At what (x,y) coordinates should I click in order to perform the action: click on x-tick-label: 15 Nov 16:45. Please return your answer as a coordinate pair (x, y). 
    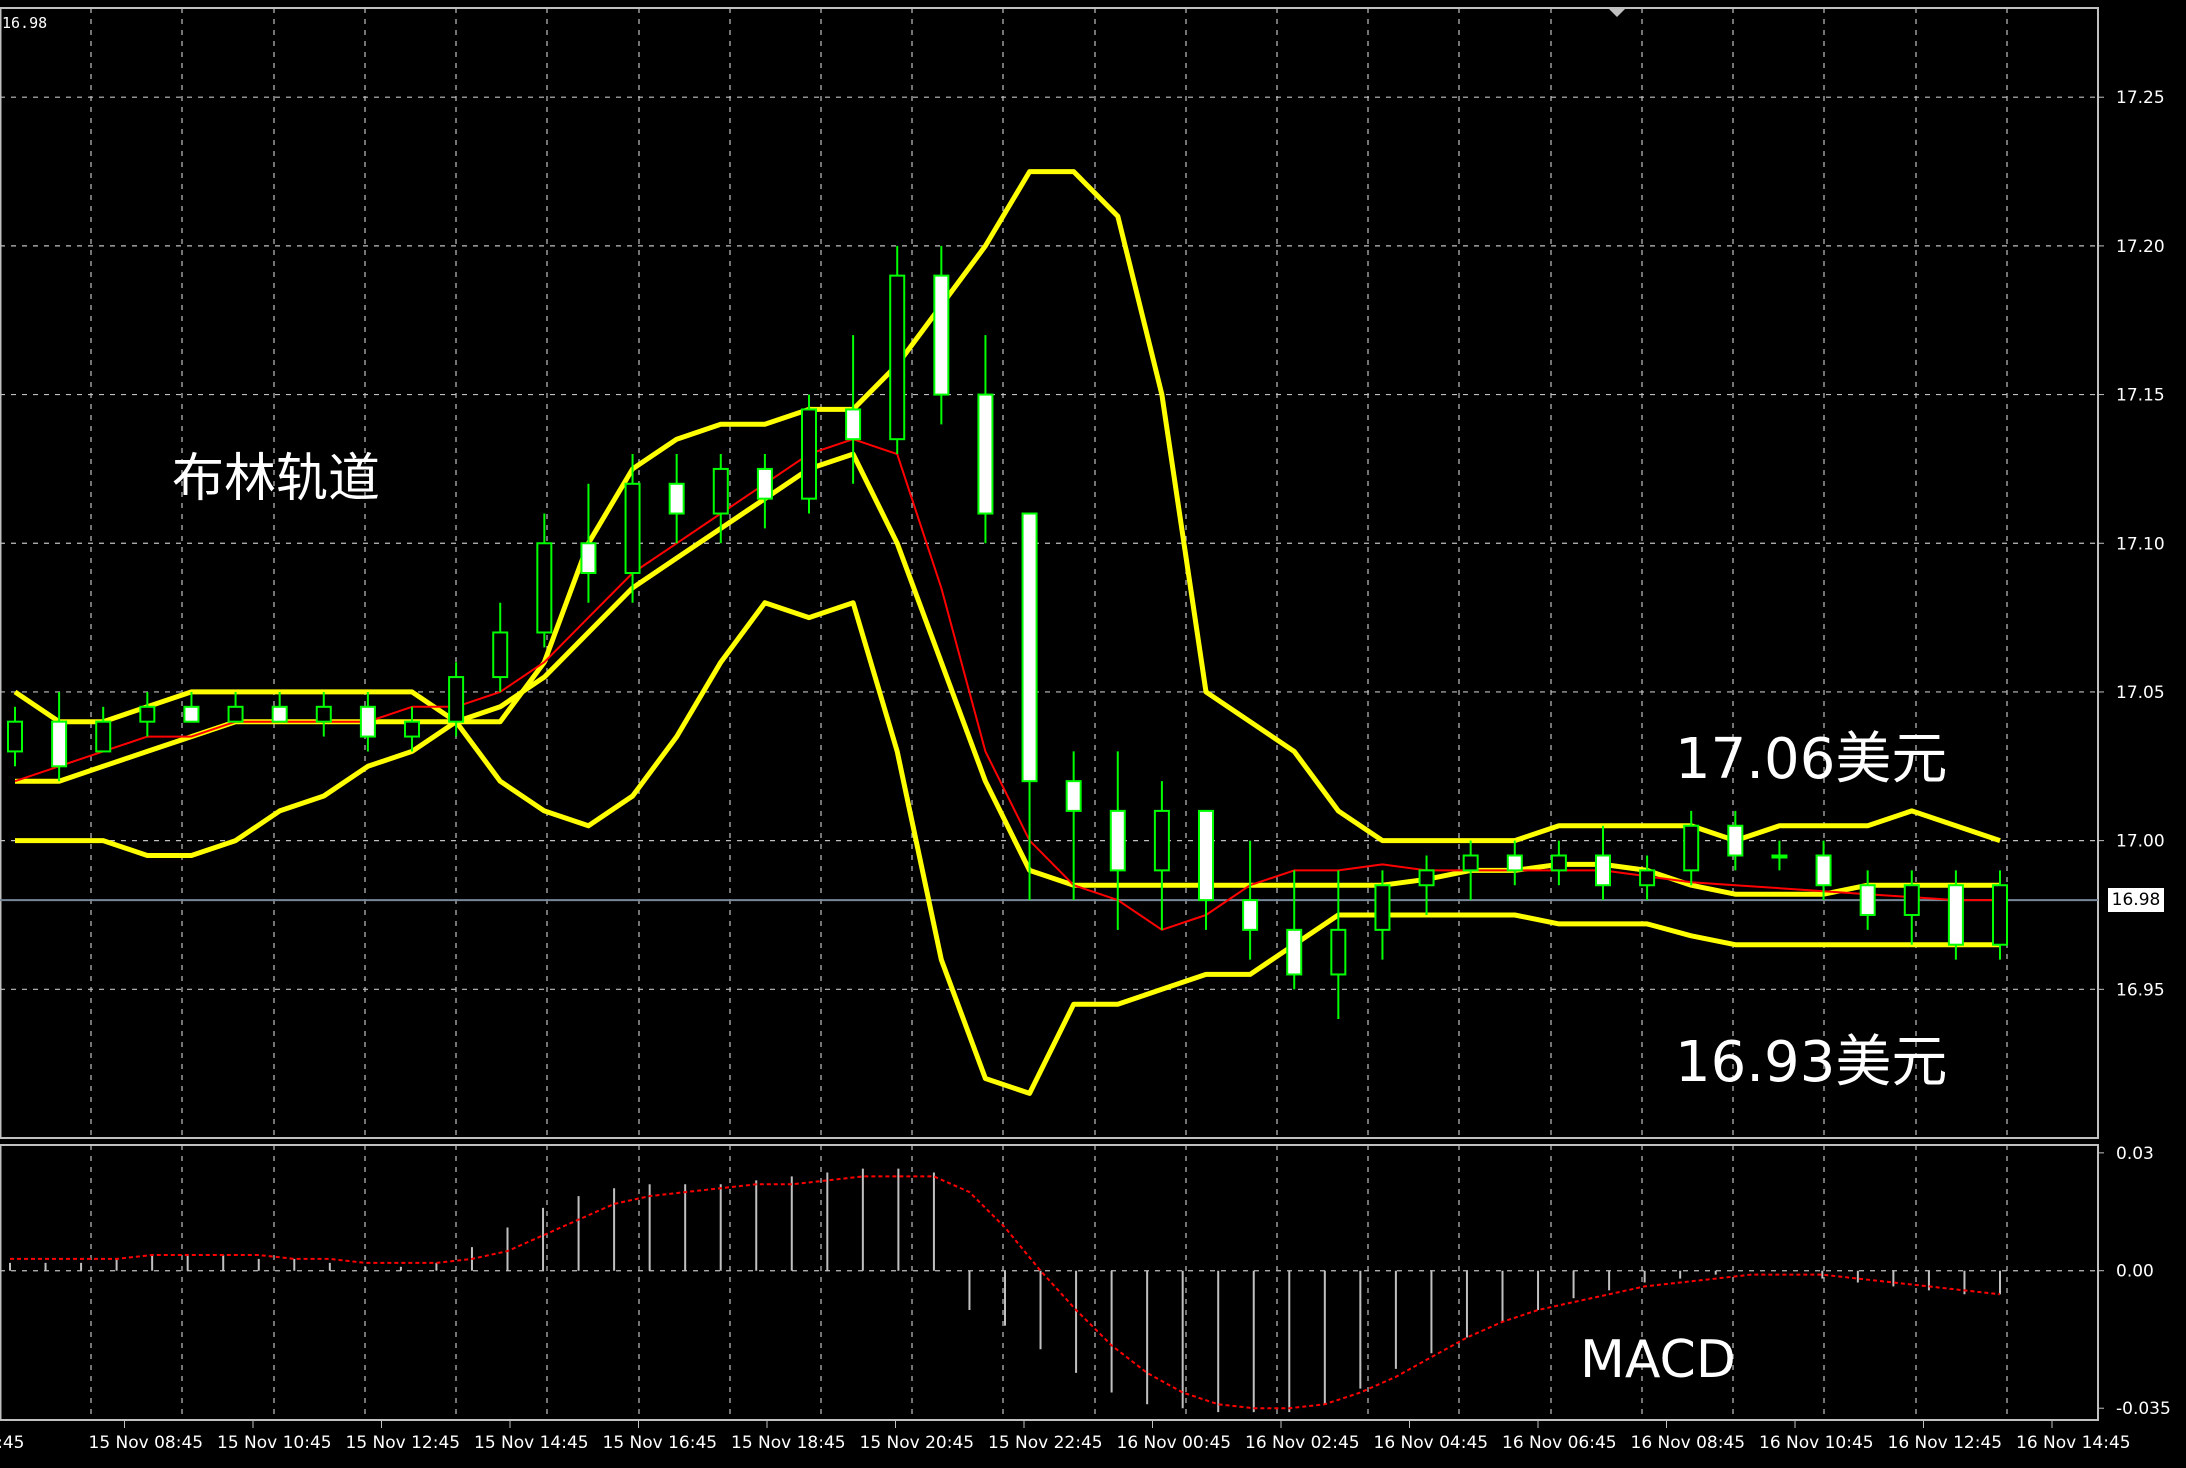
    Looking at the image, I should click on (660, 1443).